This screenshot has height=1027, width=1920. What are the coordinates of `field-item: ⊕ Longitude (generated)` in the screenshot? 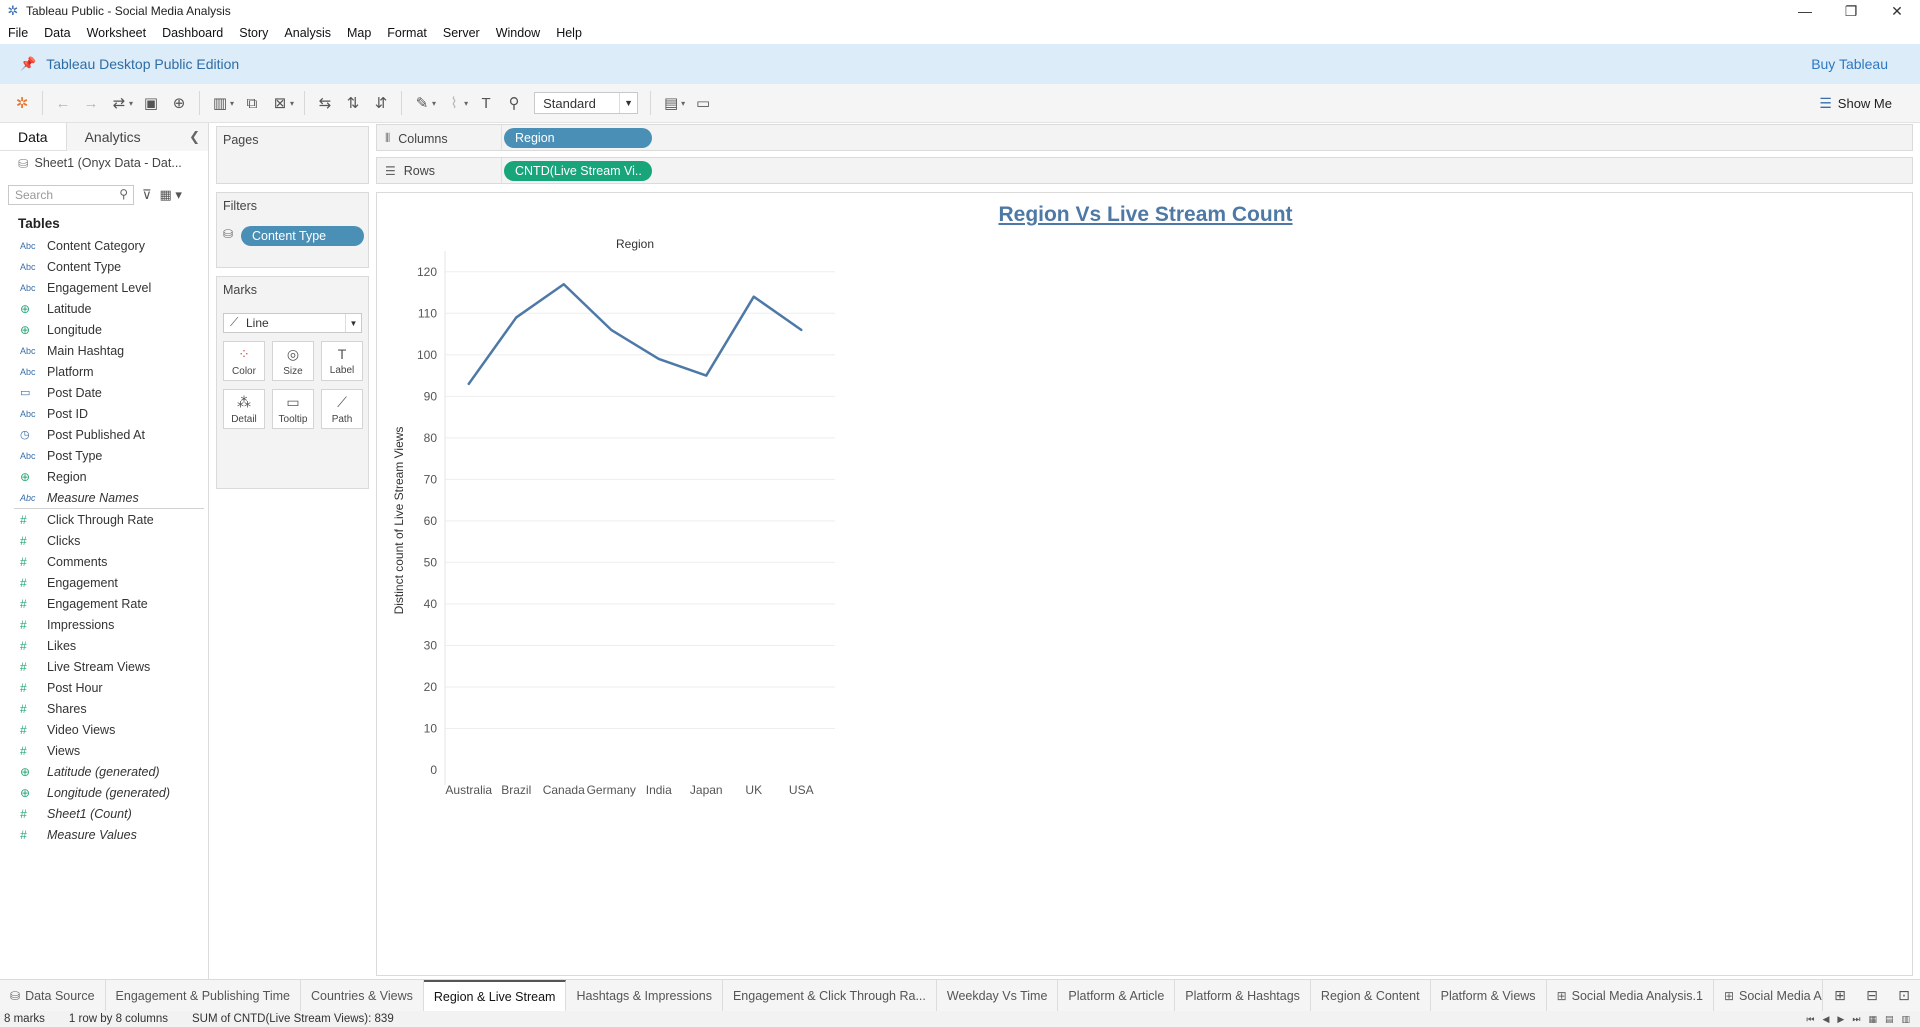 It's located at (104, 792).